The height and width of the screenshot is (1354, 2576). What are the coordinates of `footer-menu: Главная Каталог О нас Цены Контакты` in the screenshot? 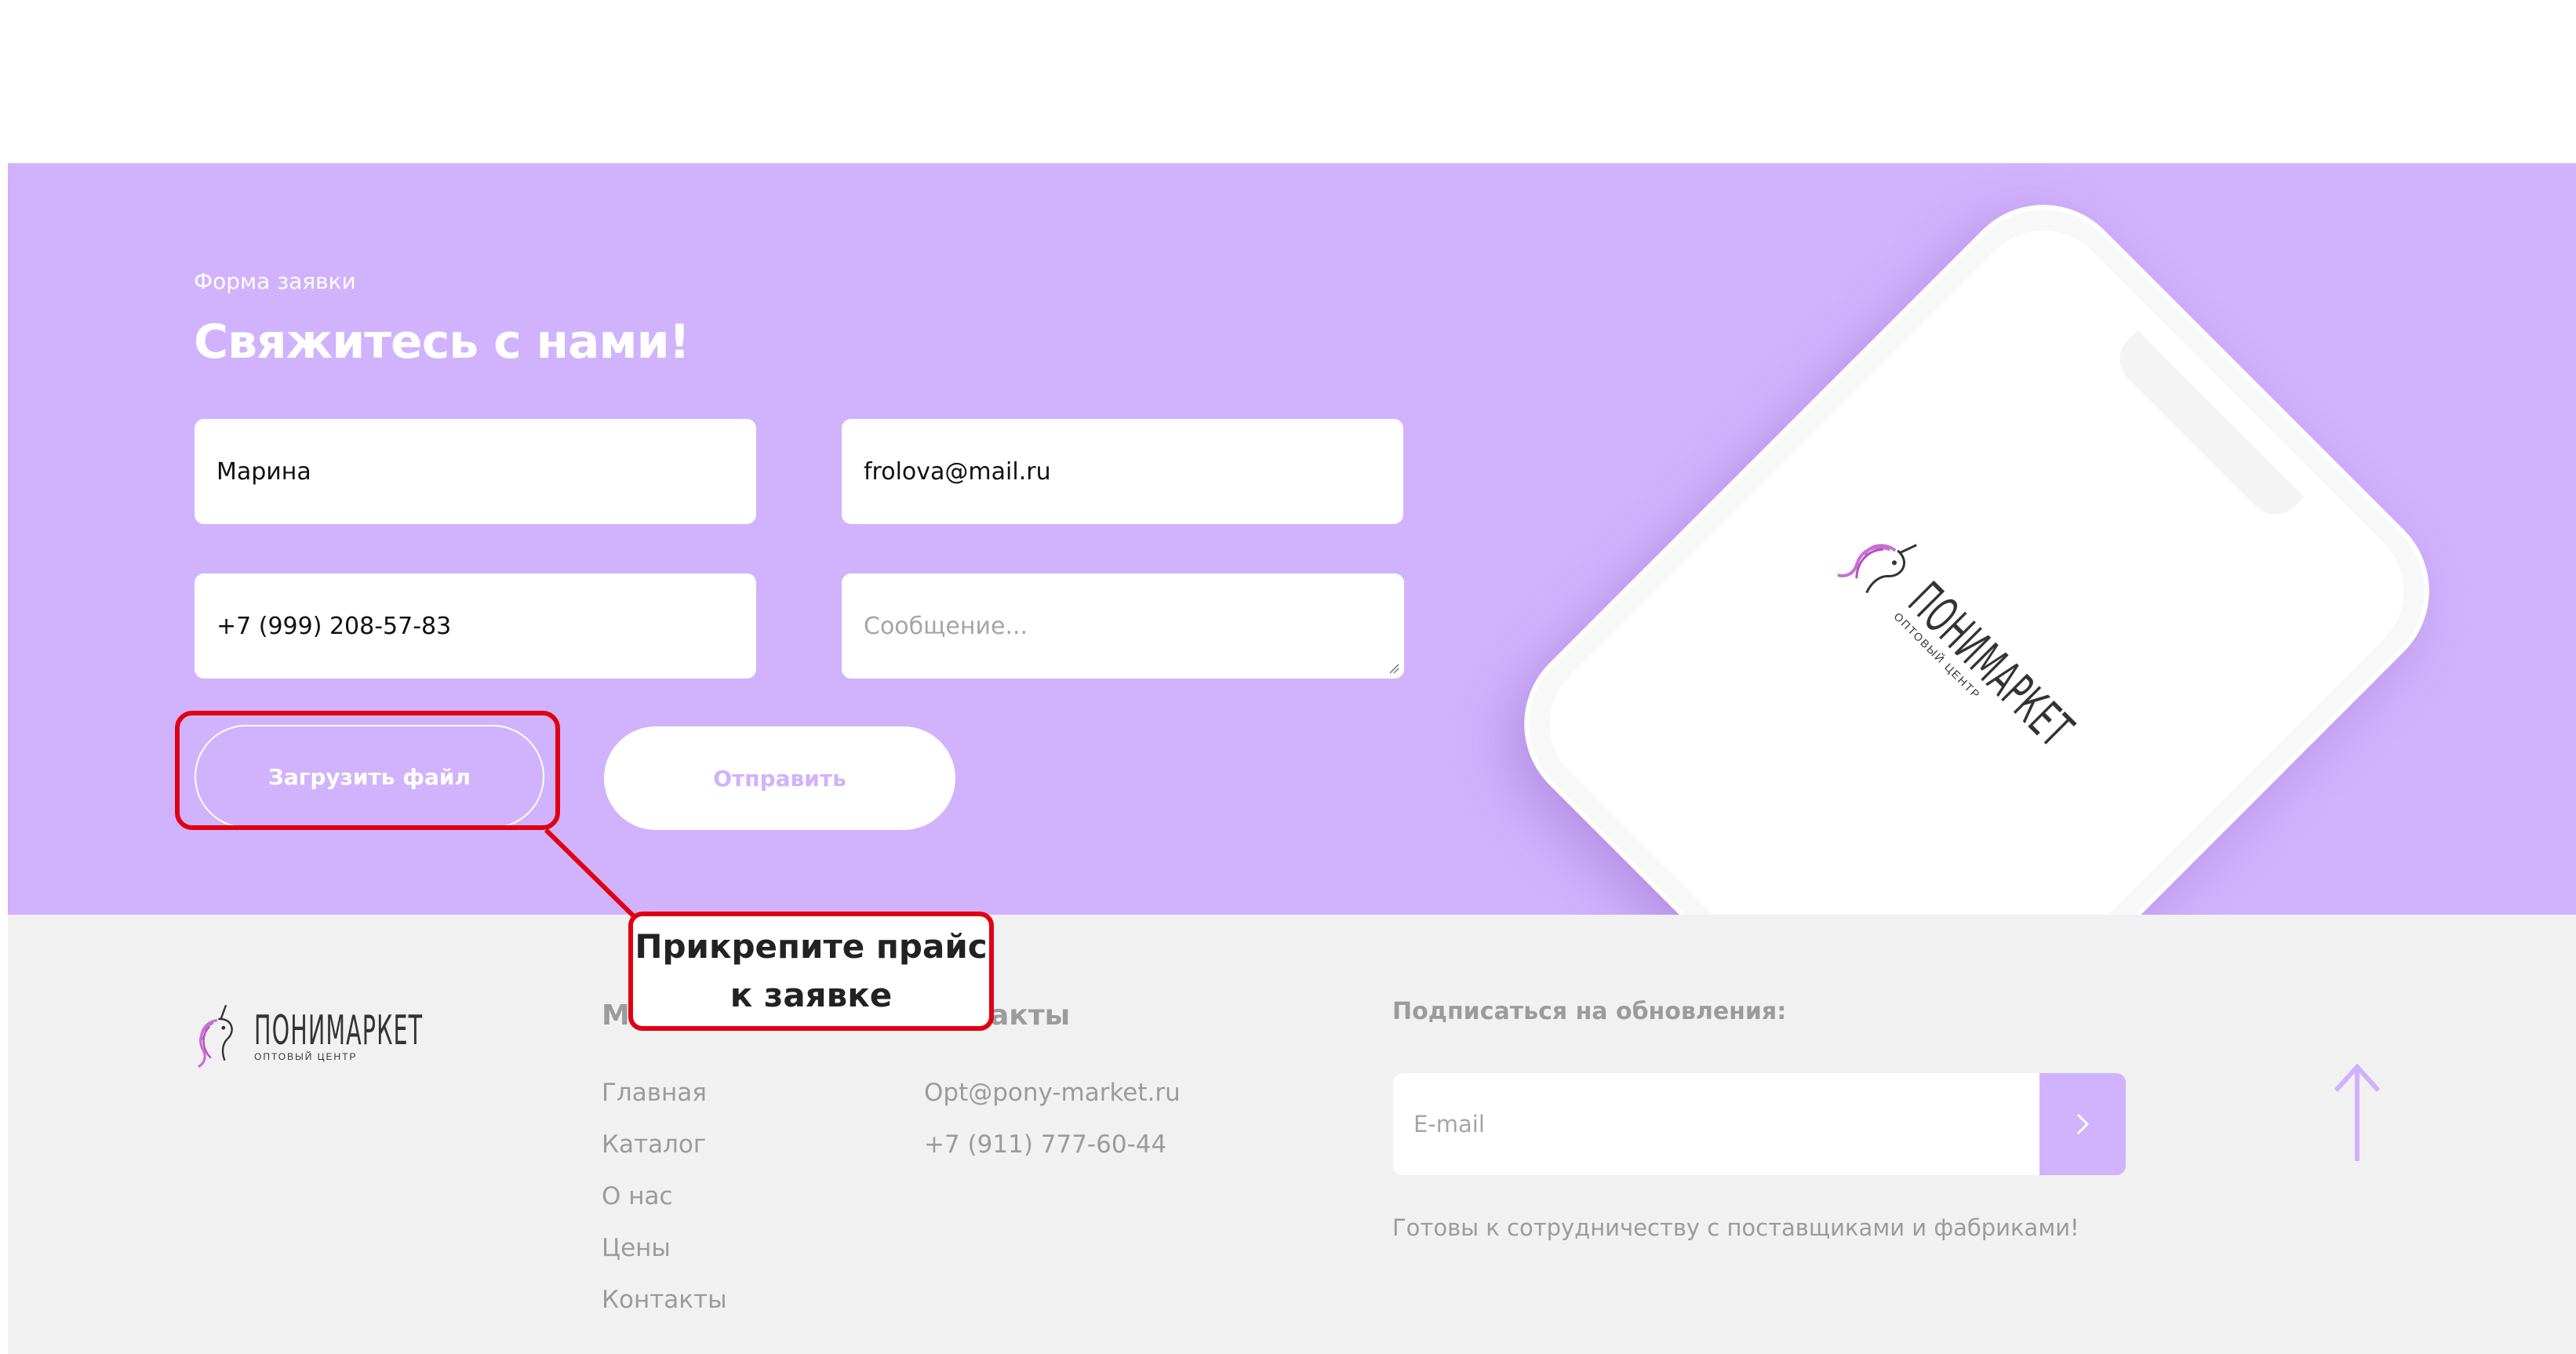 It's located at (664, 1196).